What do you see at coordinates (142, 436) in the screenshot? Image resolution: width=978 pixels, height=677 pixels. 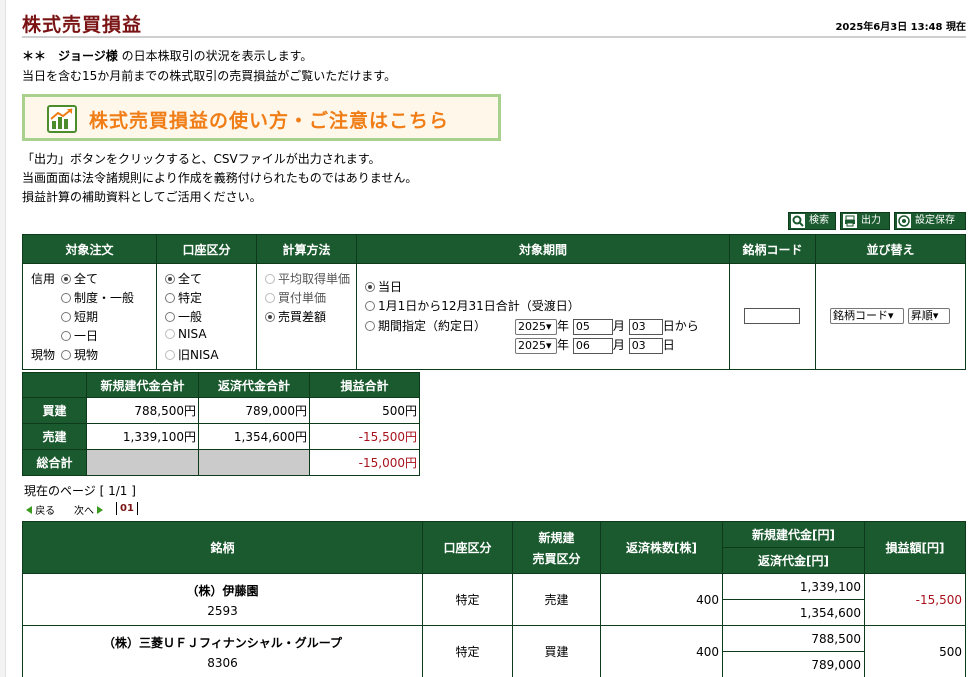 I see `summary-sell-new: 1,339,100円` at bounding box center [142, 436].